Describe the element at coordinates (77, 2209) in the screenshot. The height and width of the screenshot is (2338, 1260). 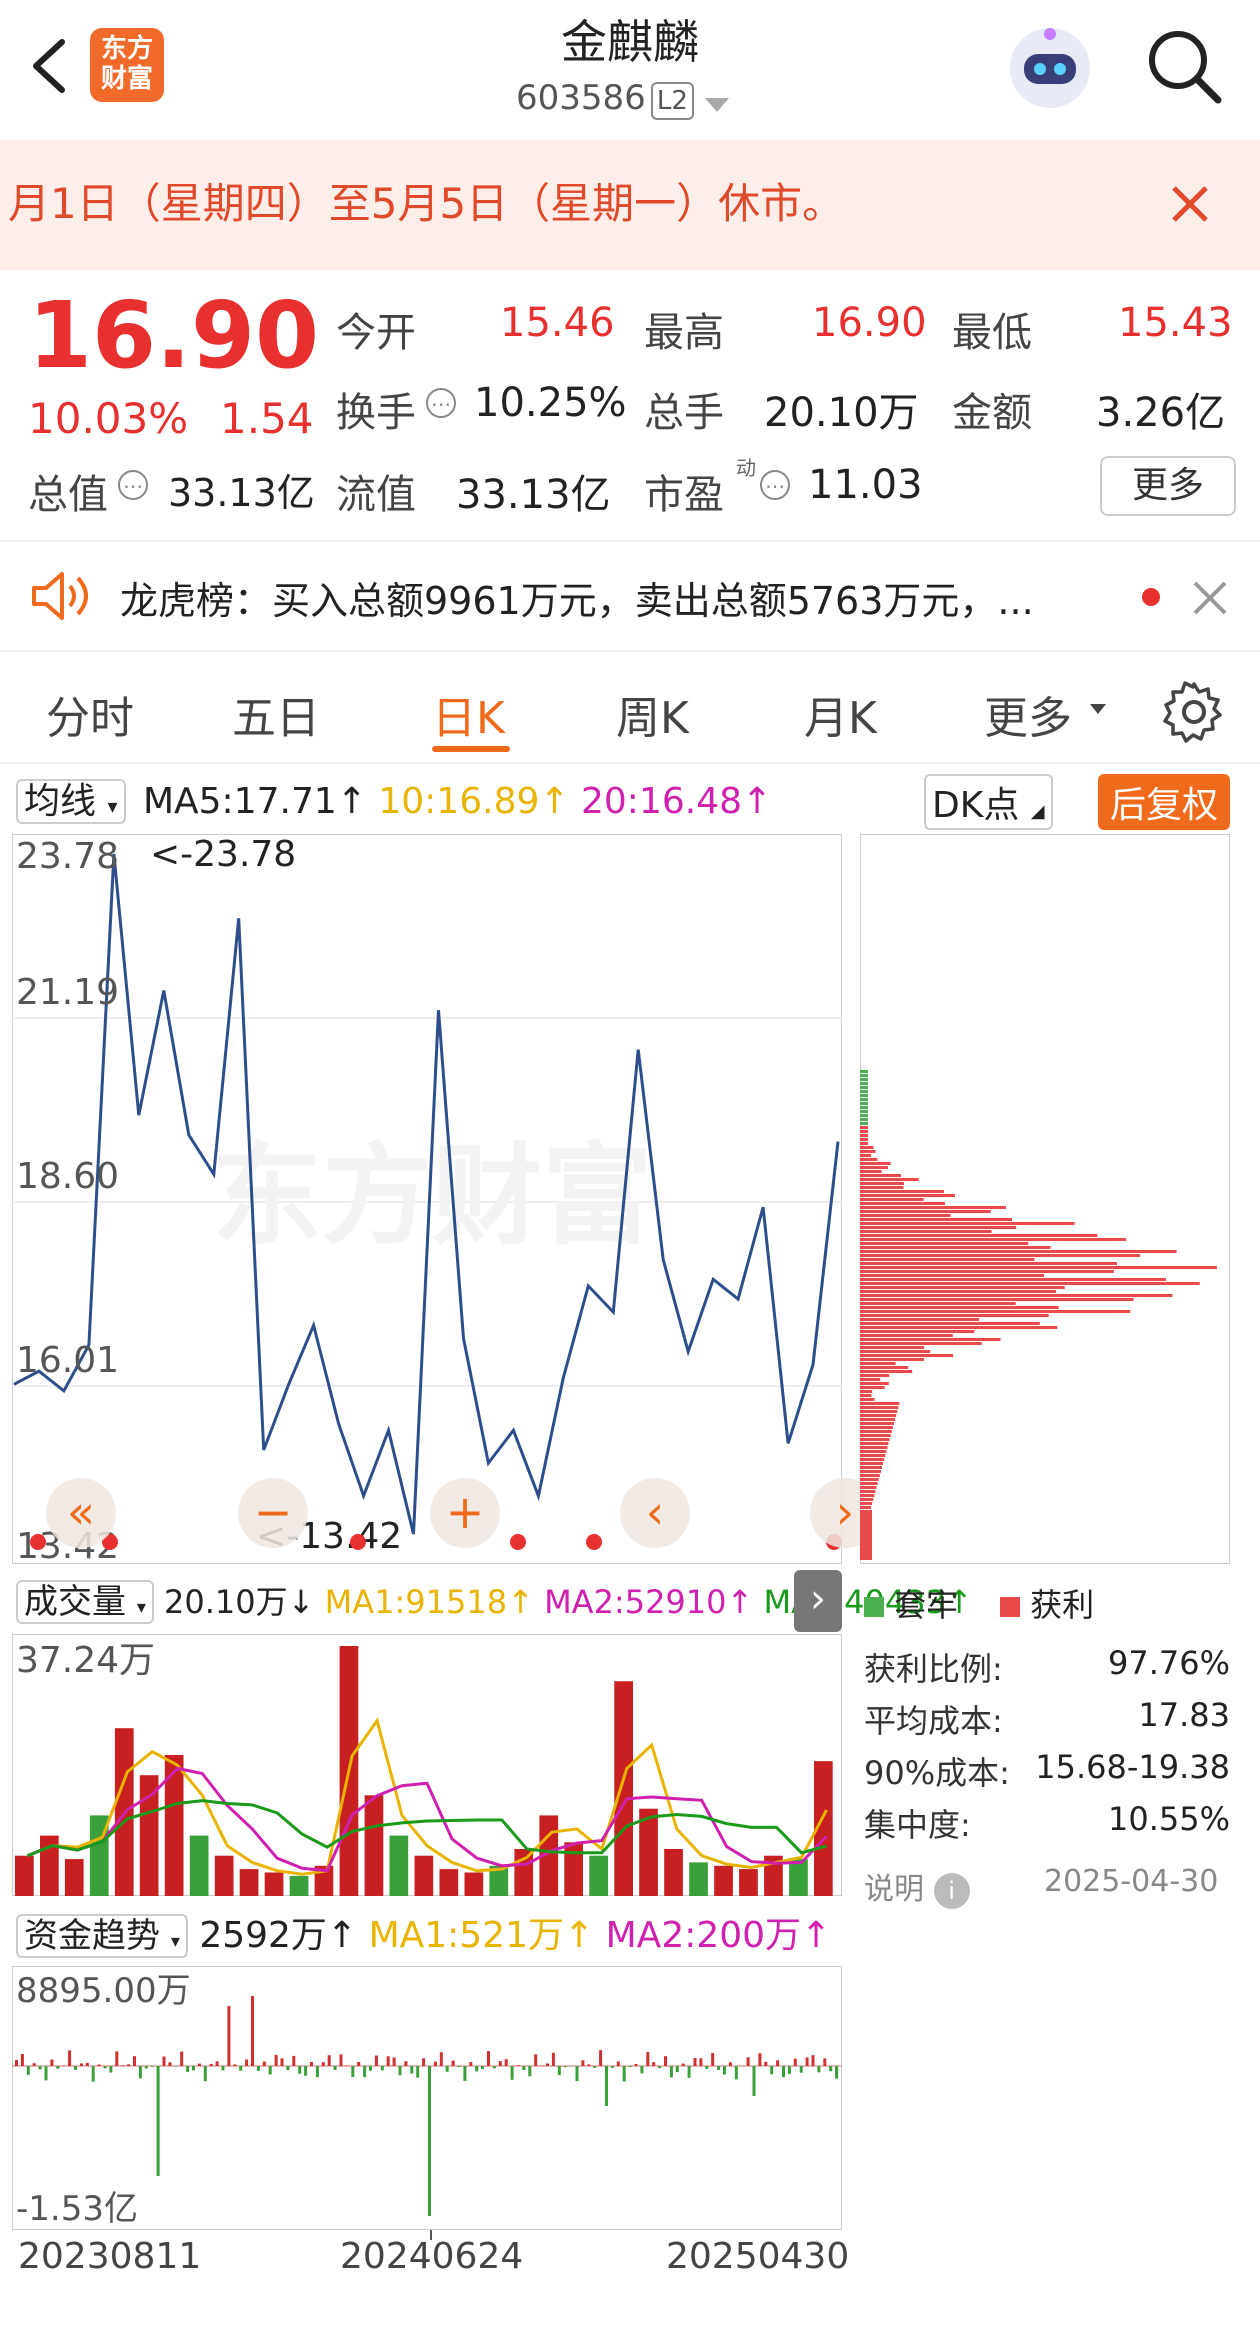
I see `fund-axis-bottom: -1.53亿` at that location.